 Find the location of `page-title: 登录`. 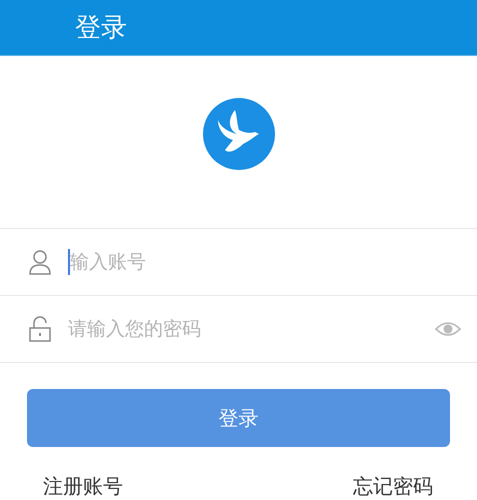

page-title: 登录 is located at coordinates (101, 28).